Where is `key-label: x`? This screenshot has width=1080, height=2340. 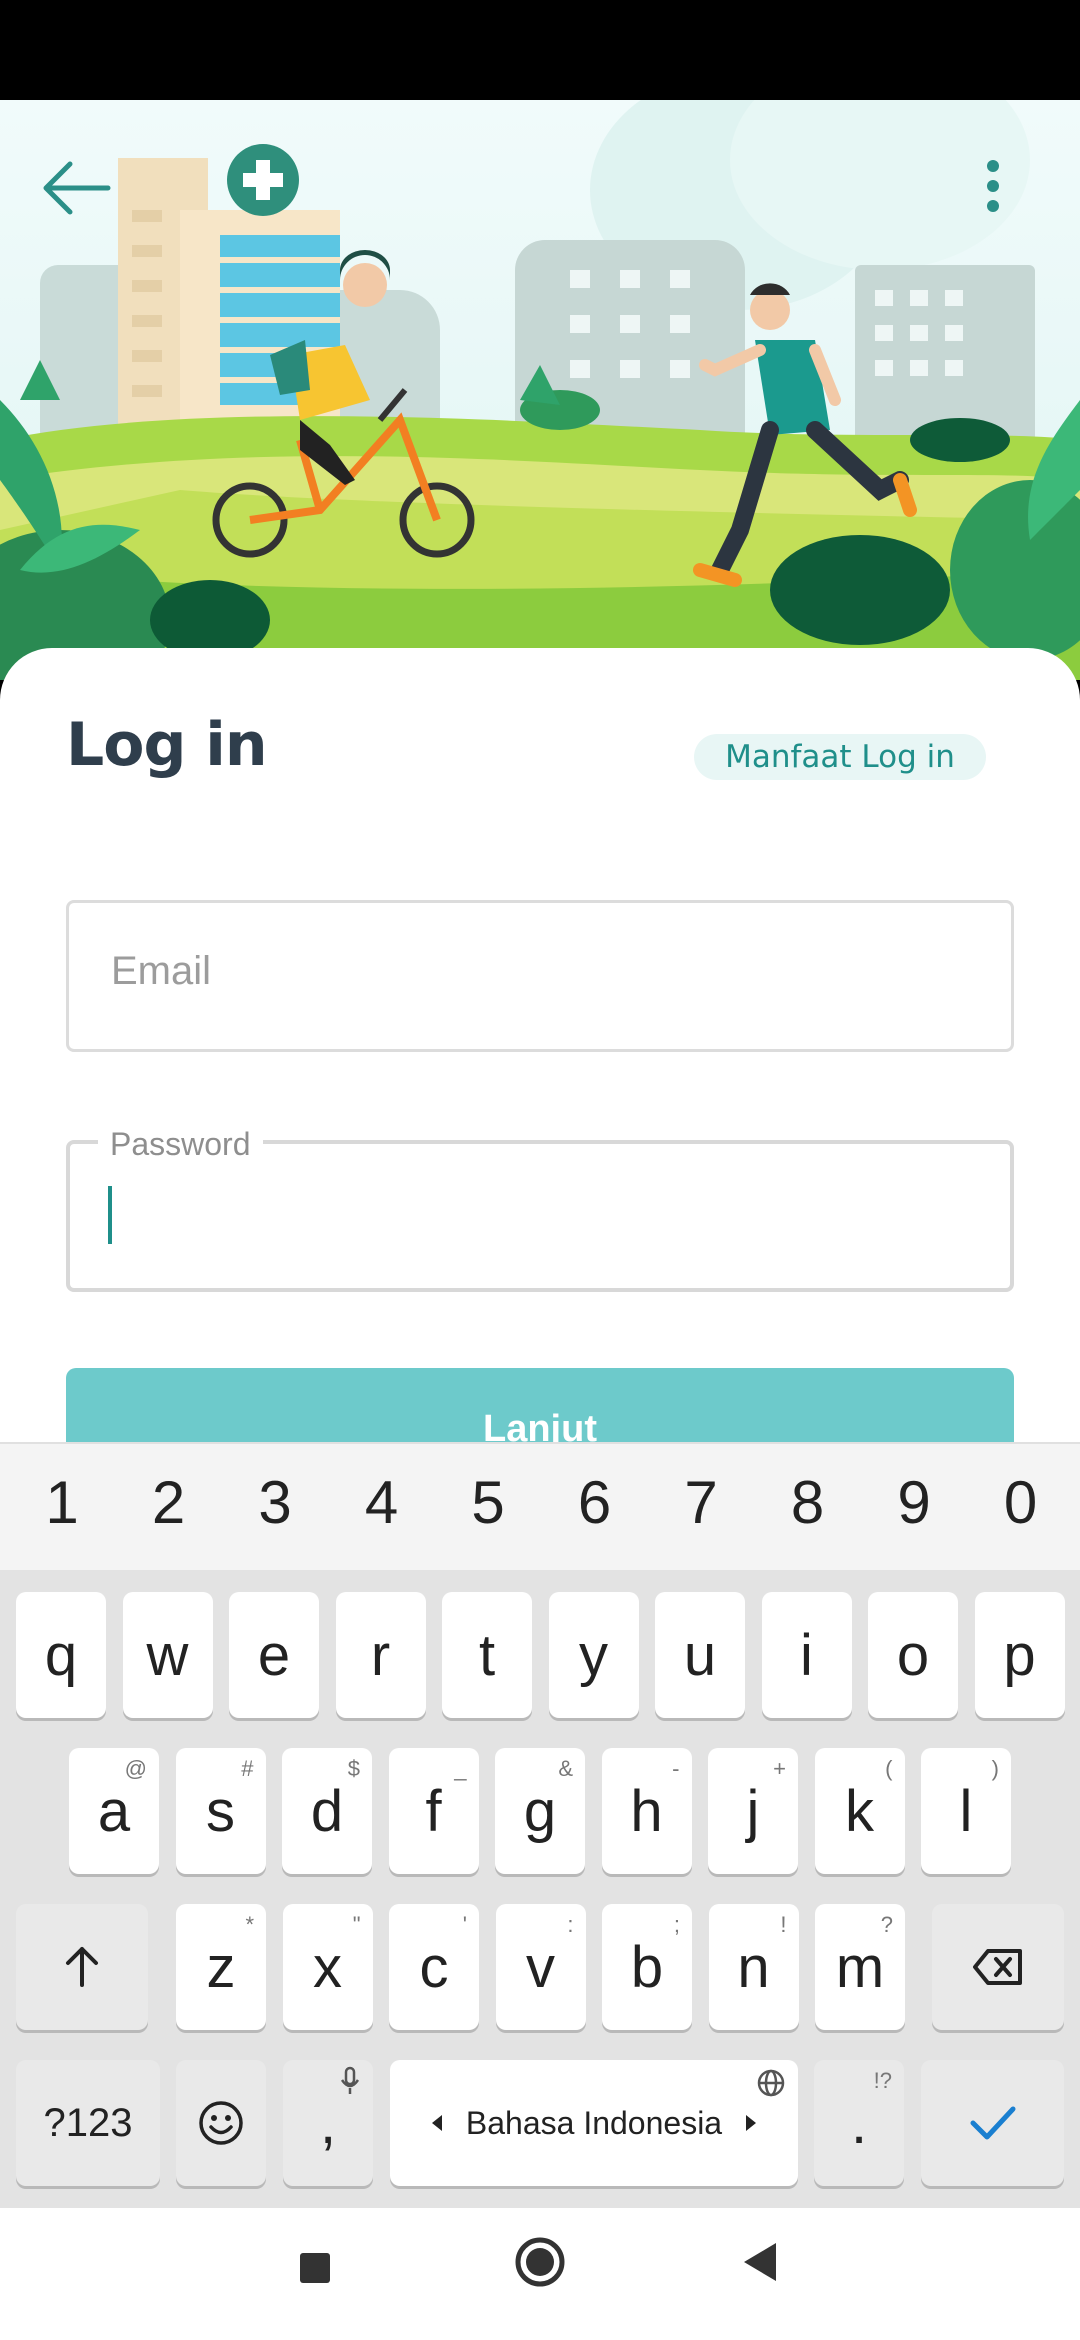 key-label: x is located at coordinates (327, 1967).